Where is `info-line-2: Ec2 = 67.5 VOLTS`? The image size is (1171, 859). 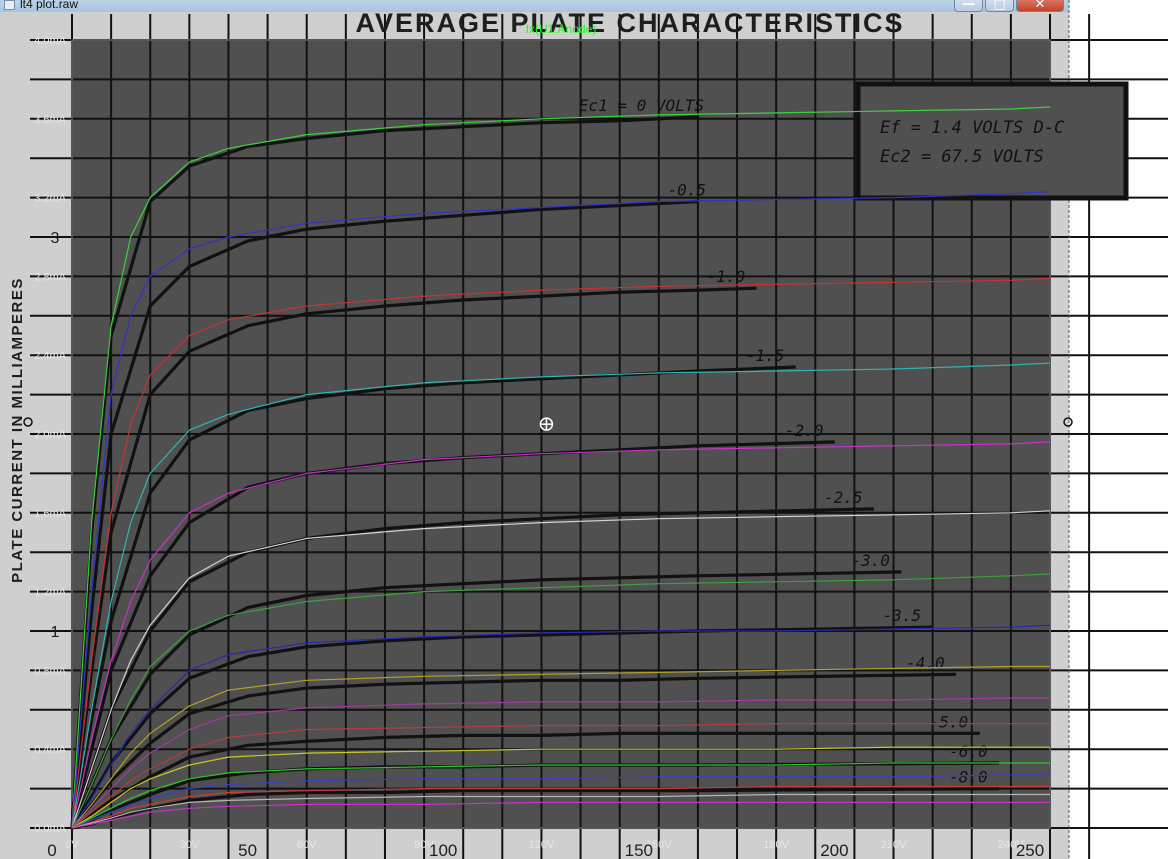 info-line-2: Ec2 = 67.5 VOLTS is located at coordinates (962, 157).